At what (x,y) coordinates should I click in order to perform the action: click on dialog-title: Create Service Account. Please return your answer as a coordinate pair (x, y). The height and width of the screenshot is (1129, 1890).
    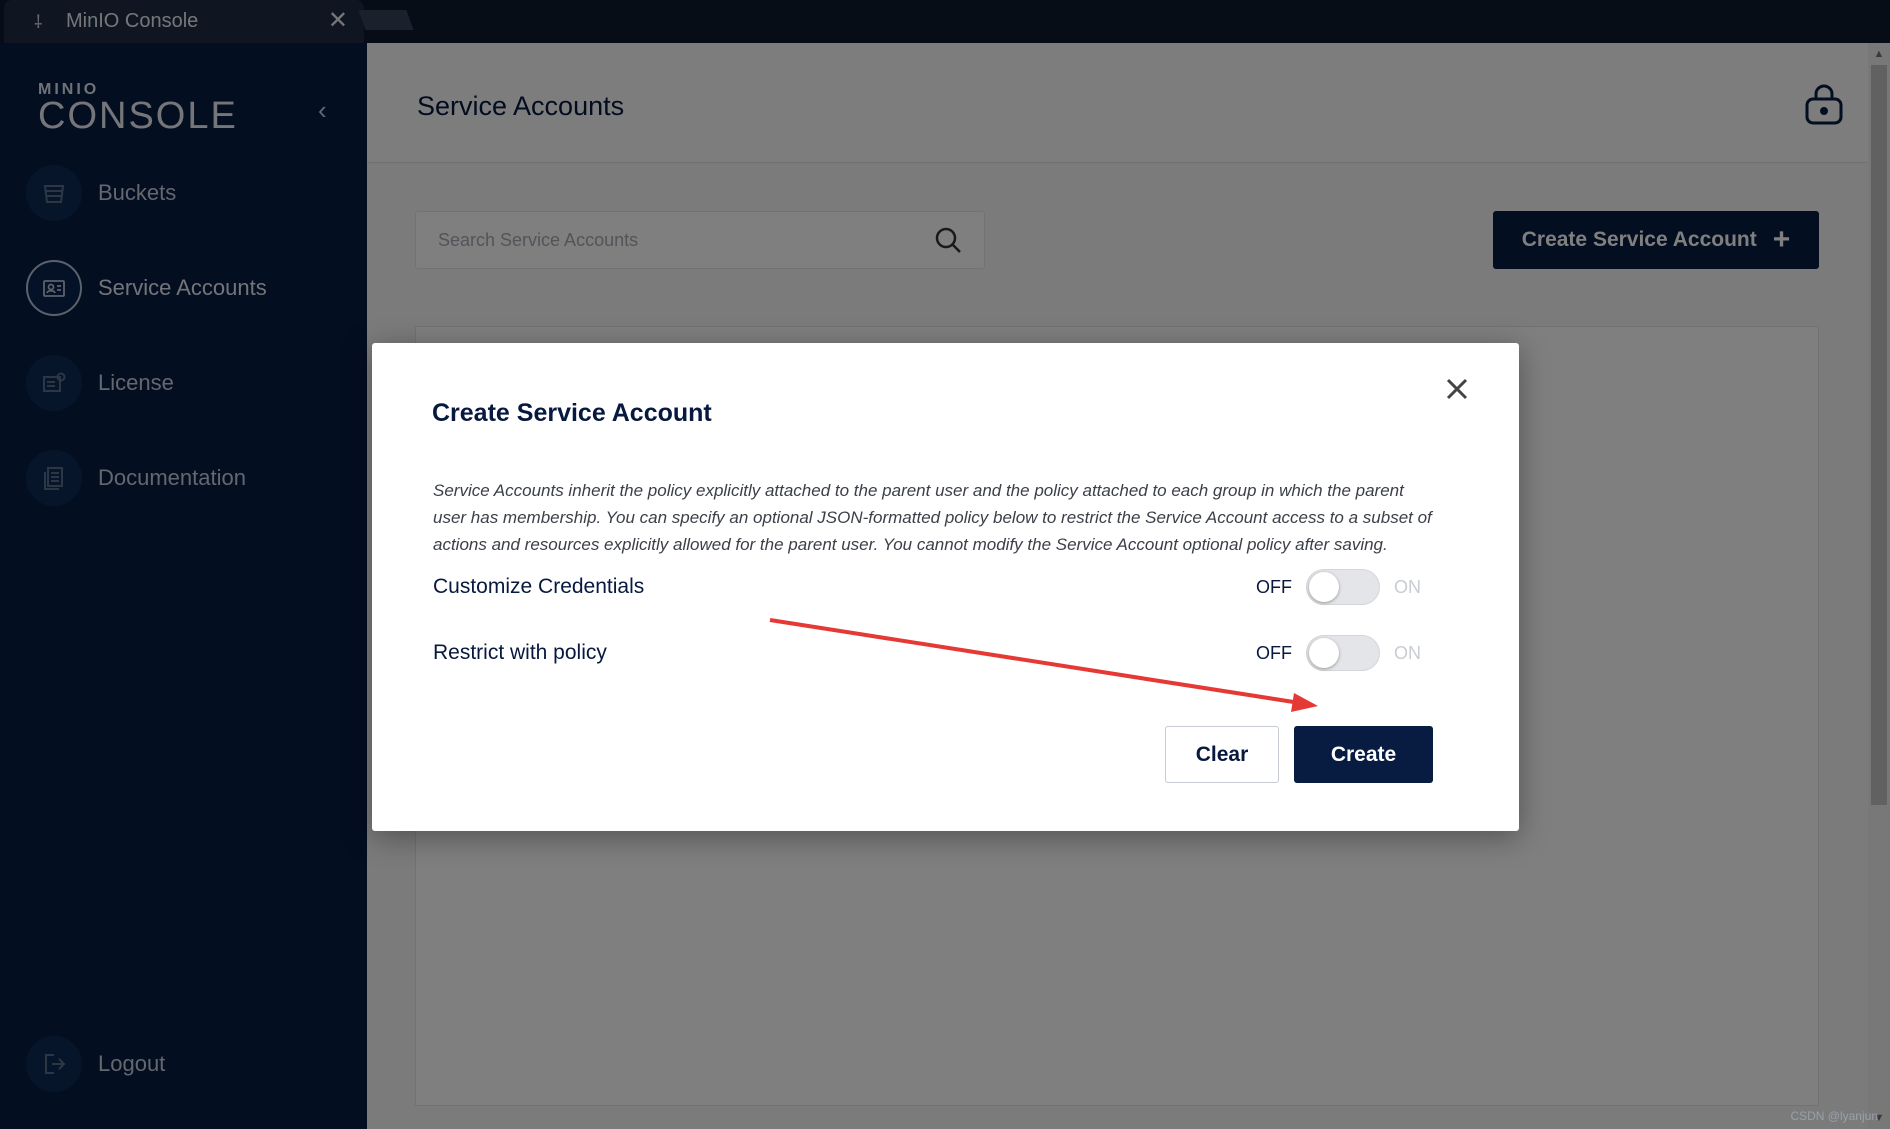
    Looking at the image, I should click on (572, 413).